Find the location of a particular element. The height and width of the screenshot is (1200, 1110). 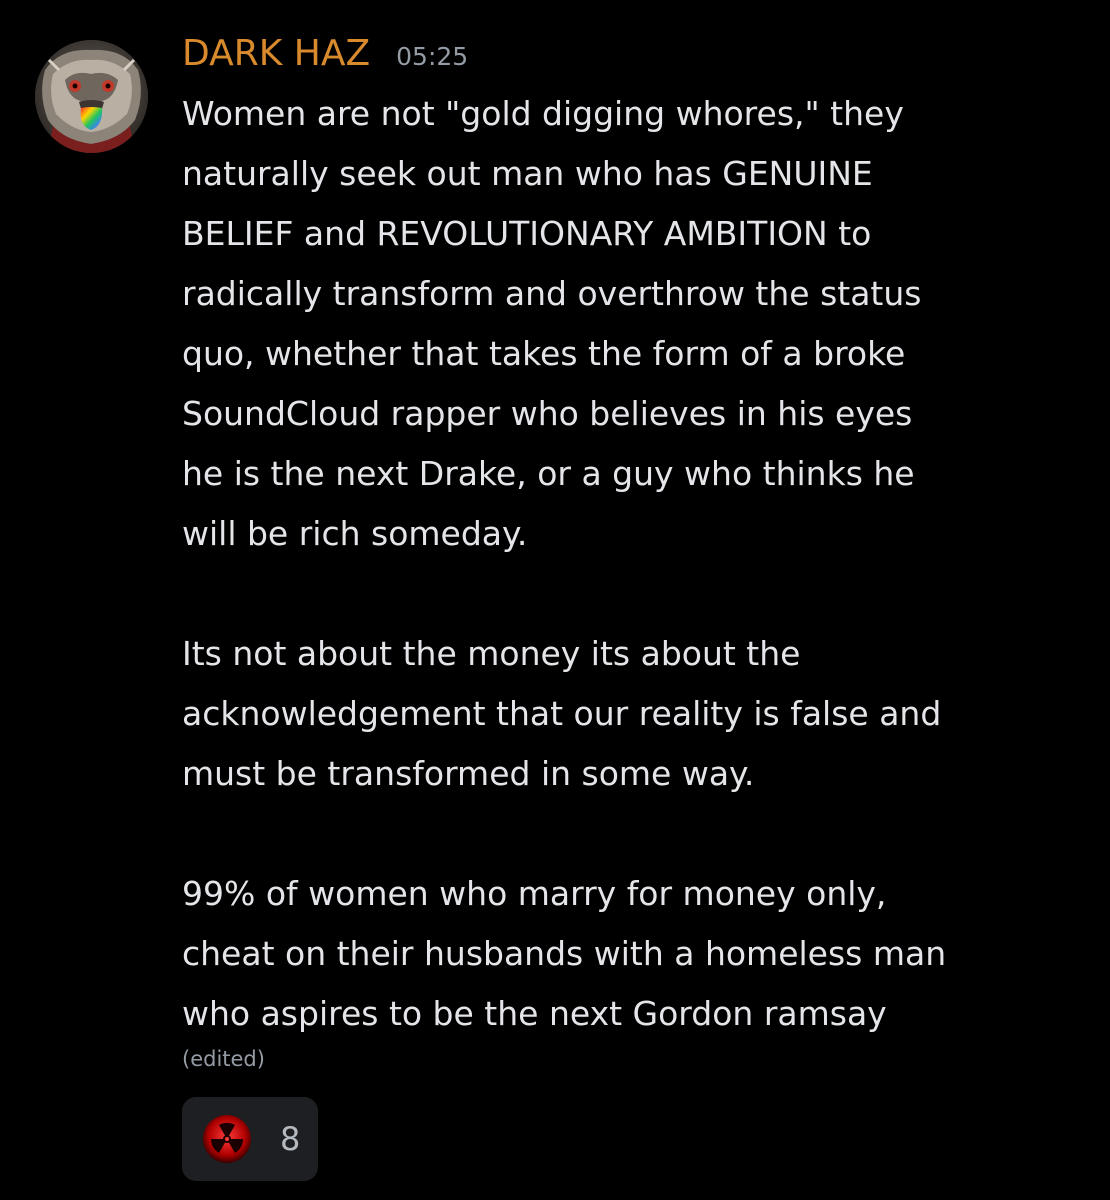

message-timestamp: 05:25 is located at coordinates (432, 56).